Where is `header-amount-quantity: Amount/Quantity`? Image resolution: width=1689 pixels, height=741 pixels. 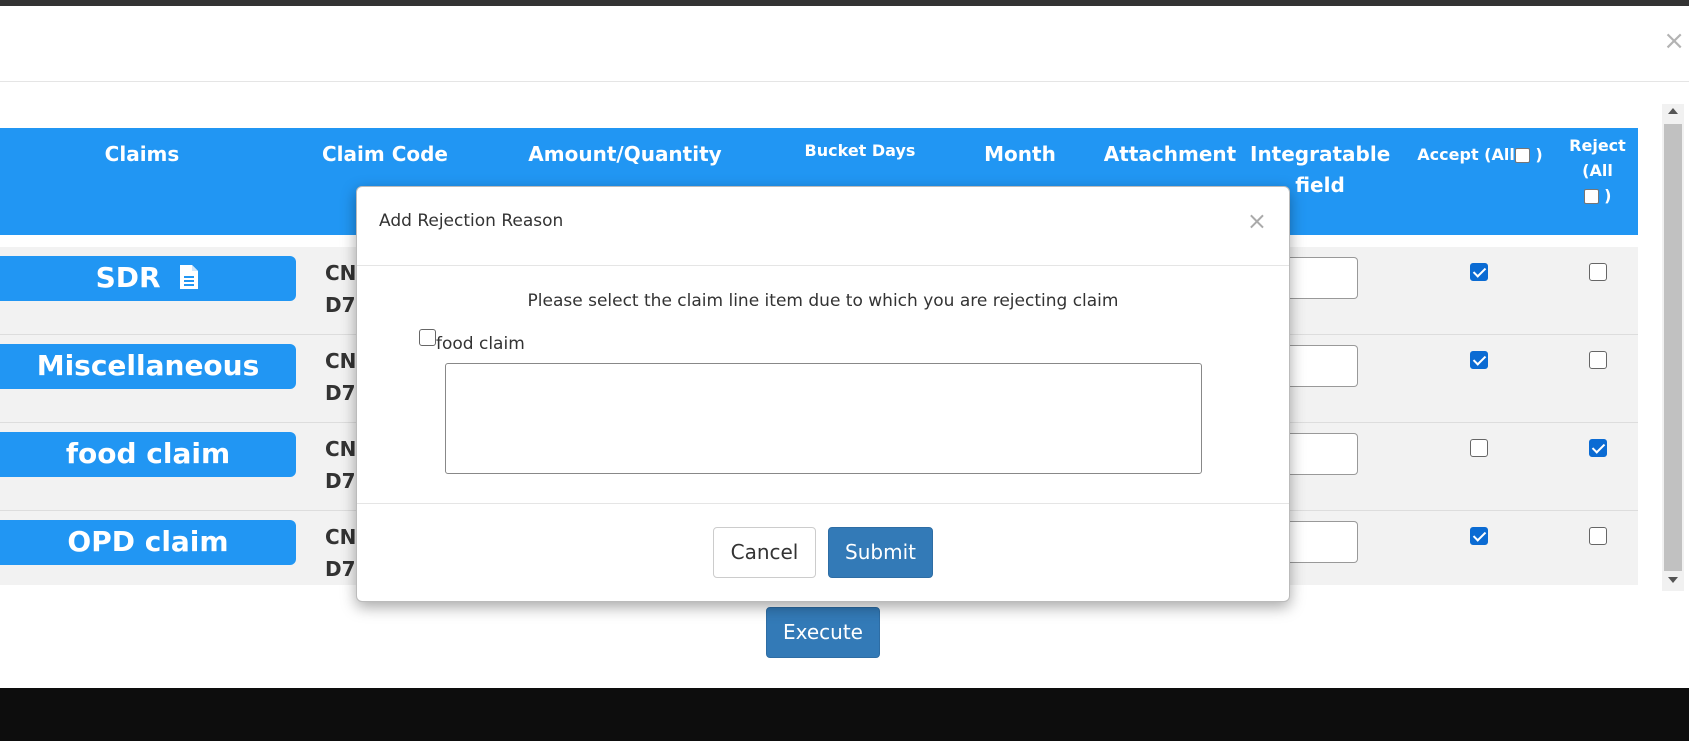
header-amount-quantity: Amount/Quantity is located at coordinates (625, 154).